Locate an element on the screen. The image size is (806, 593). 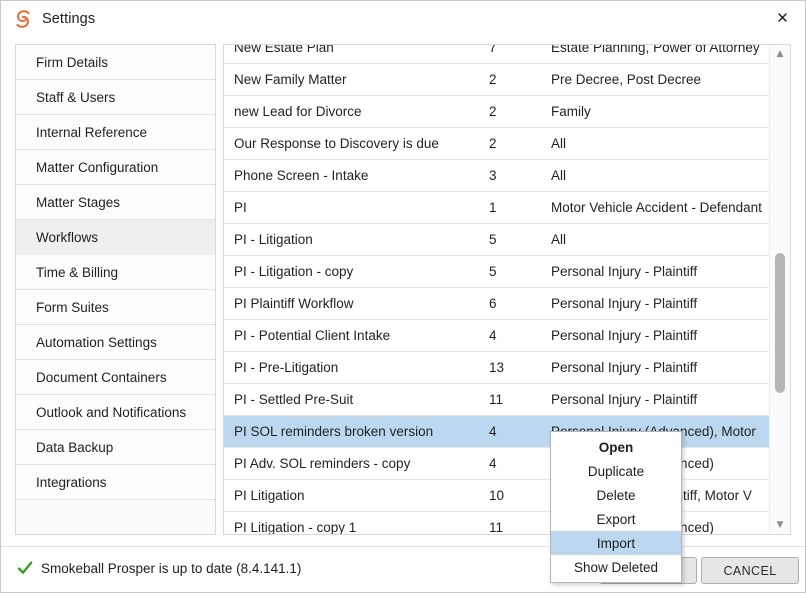
cell-workflow-name: New Estate Plan is located at coordinates (284, 50).